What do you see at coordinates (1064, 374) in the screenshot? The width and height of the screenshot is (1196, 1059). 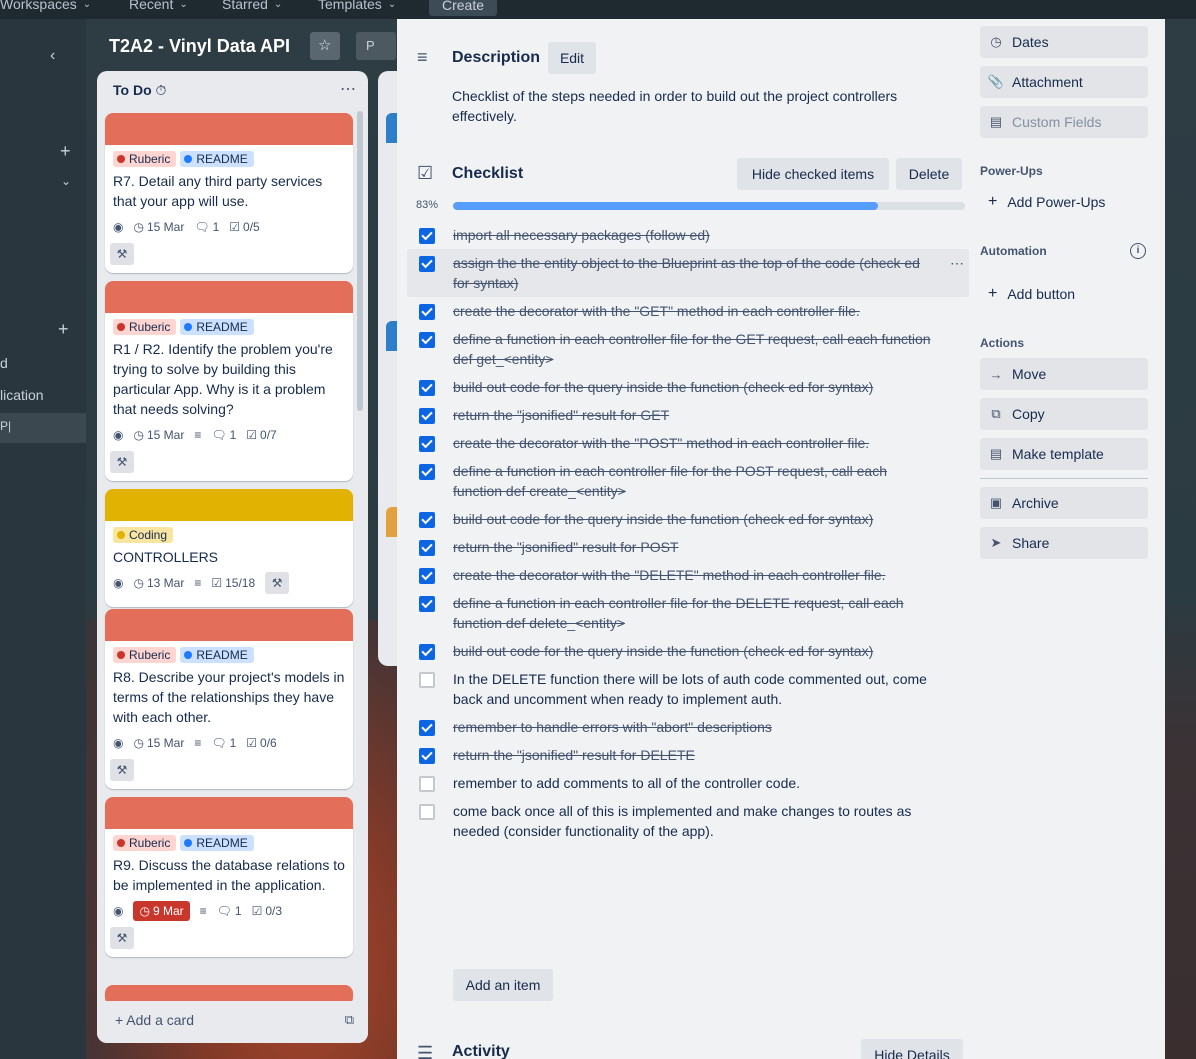 I see `move-button: → Move` at bounding box center [1064, 374].